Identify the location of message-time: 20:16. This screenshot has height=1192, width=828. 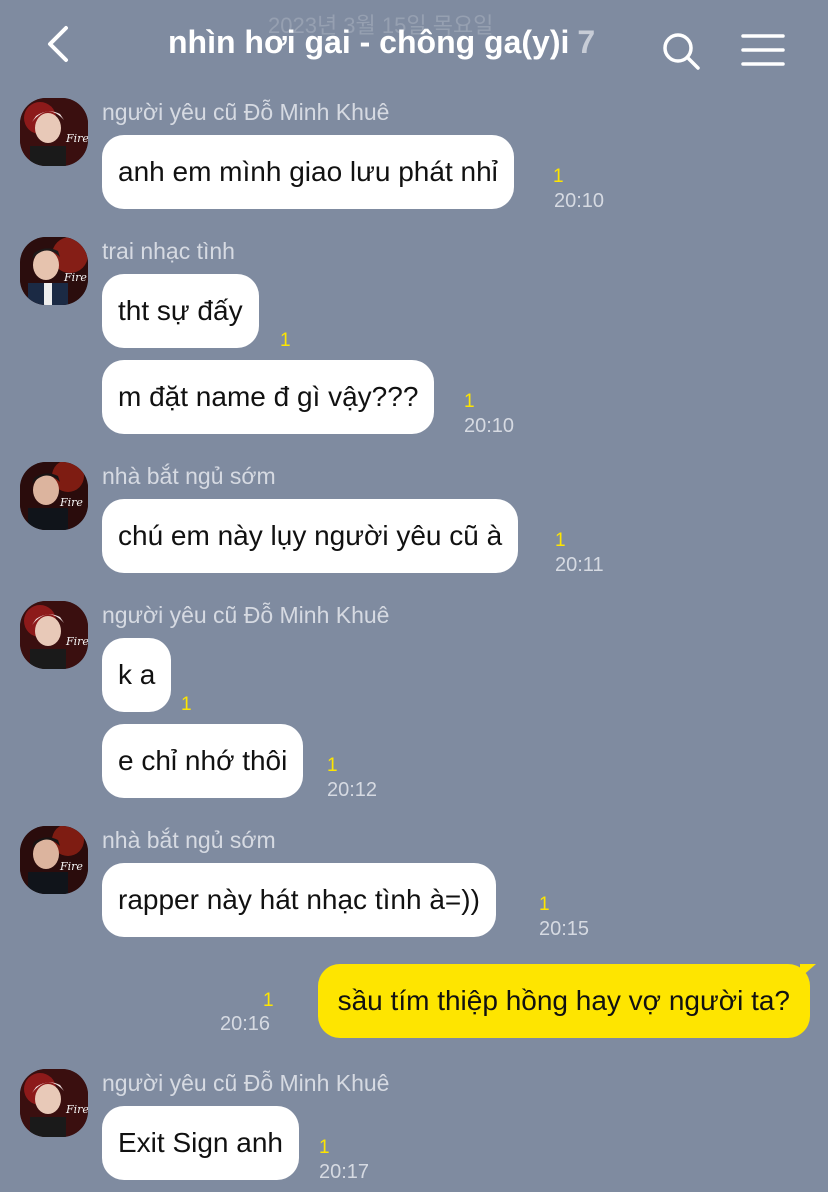
(245, 1024).